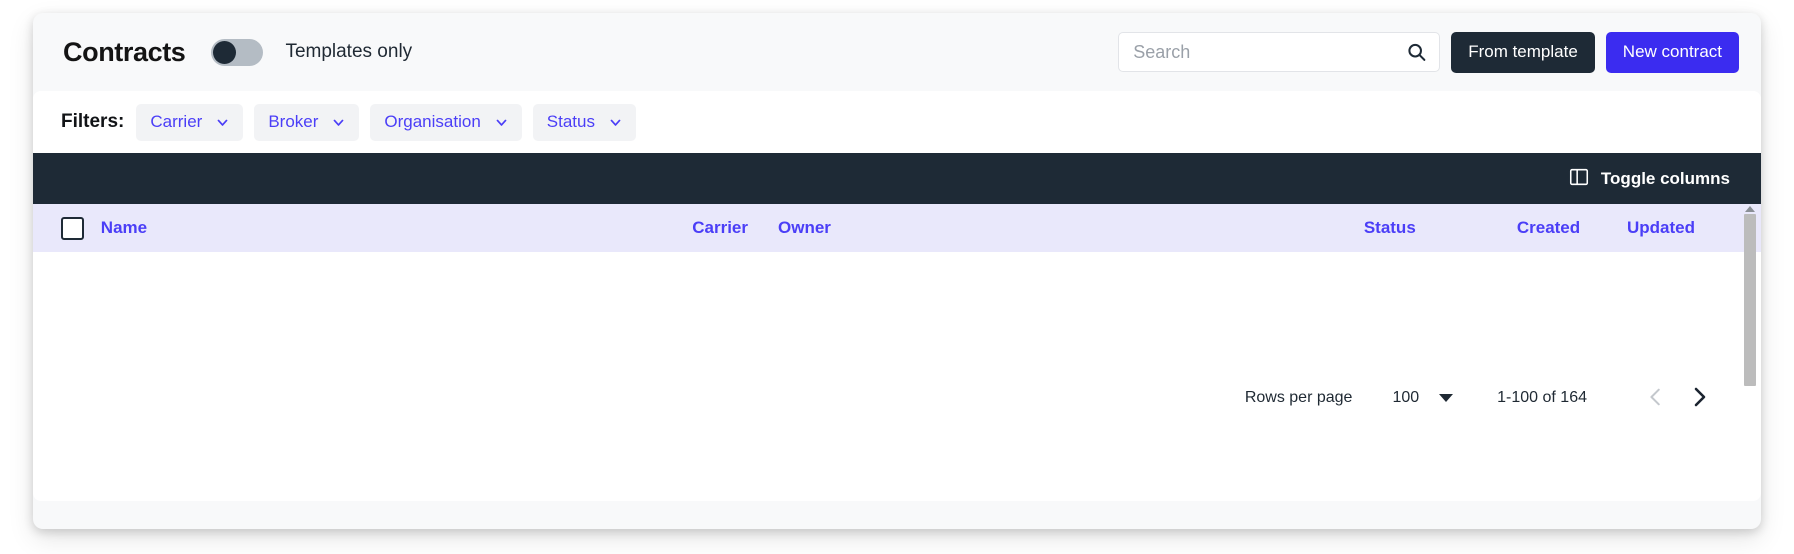 The image size is (1794, 554). I want to click on filter-chip-label: Broker, so click(293, 121).